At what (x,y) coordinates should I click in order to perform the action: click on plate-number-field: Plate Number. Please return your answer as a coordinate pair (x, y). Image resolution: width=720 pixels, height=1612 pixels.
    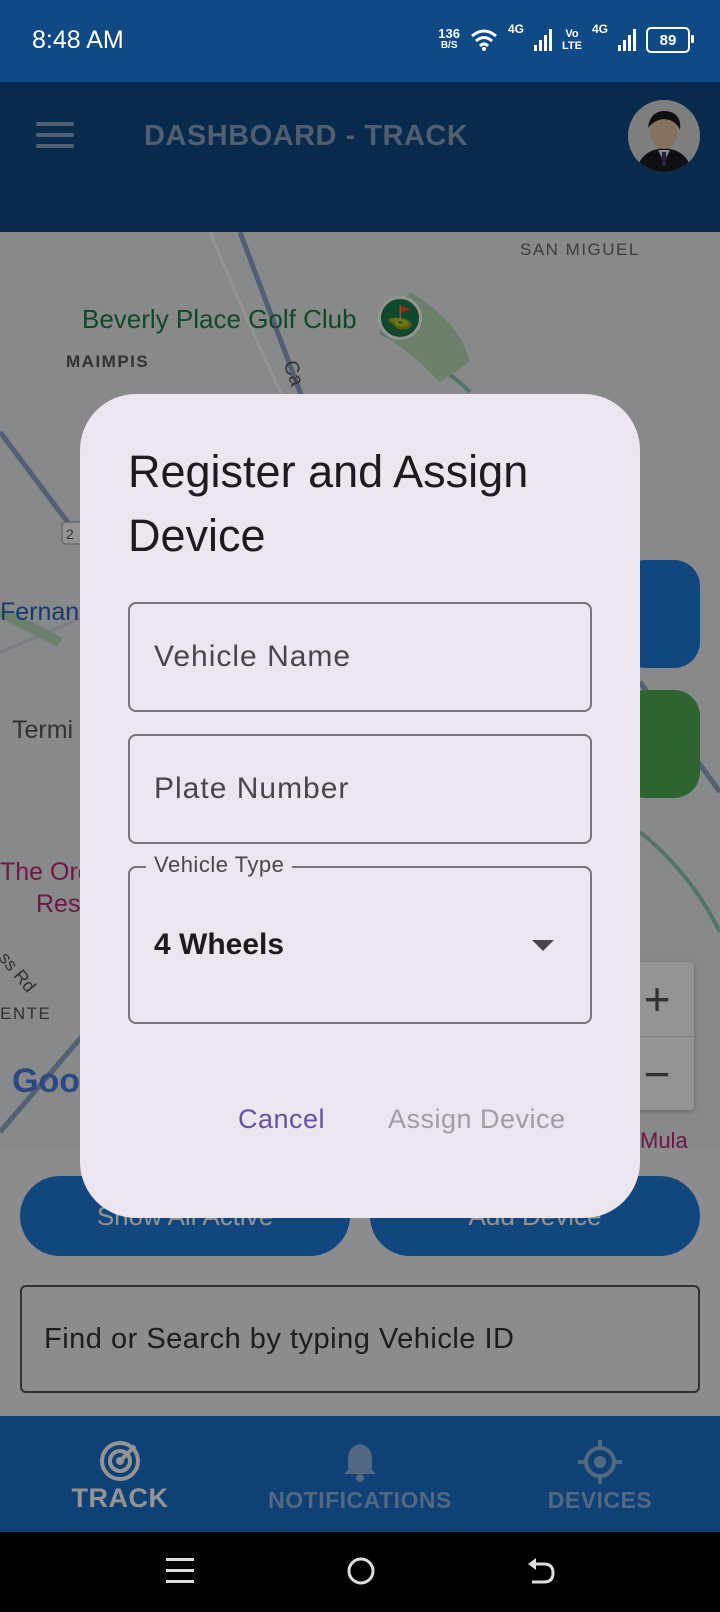
    Looking at the image, I should click on (360, 789).